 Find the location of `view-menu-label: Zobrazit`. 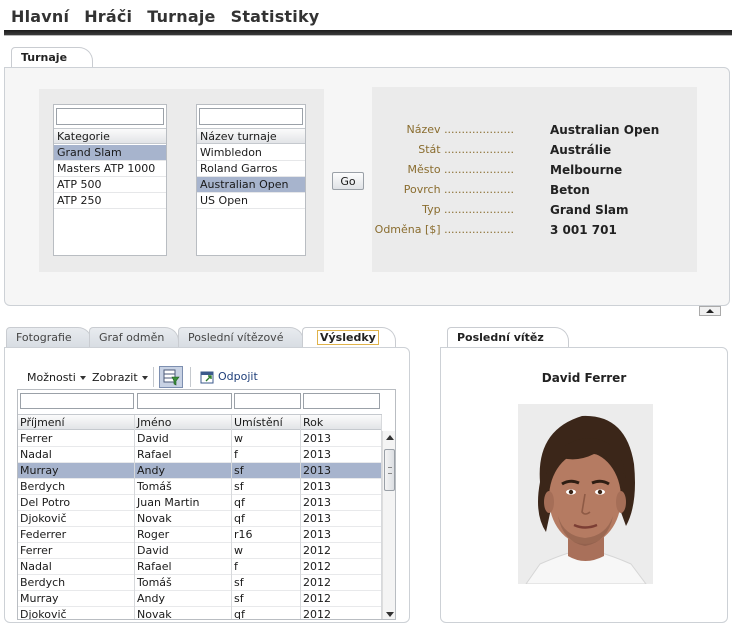

view-menu-label: Zobrazit is located at coordinates (115, 377).